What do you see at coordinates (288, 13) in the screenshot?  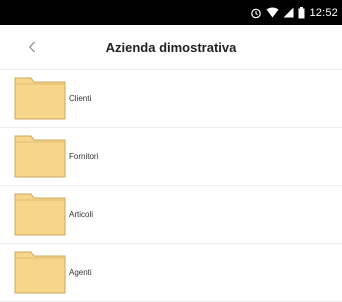 I see `signal-icon` at bounding box center [288, 13].